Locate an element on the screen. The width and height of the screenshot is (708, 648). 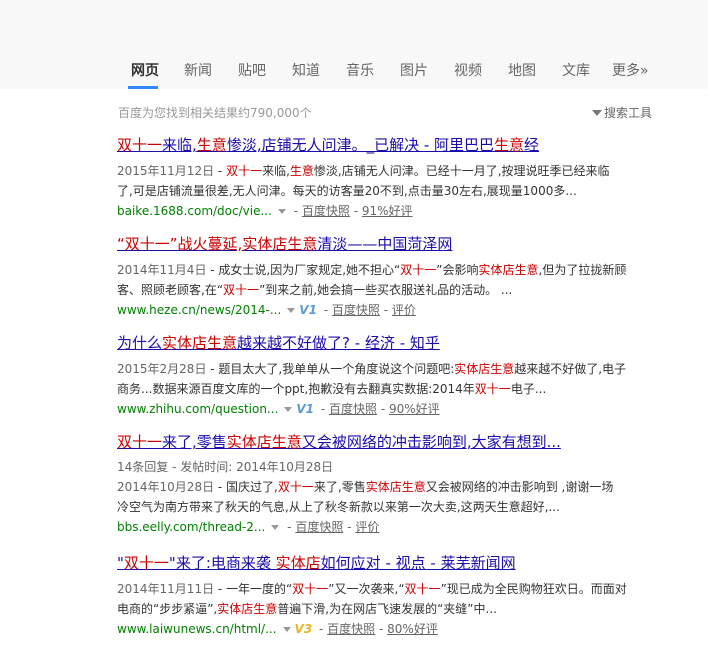
search-tools-label: 搜索工具 is located at coordinates (628, 113).